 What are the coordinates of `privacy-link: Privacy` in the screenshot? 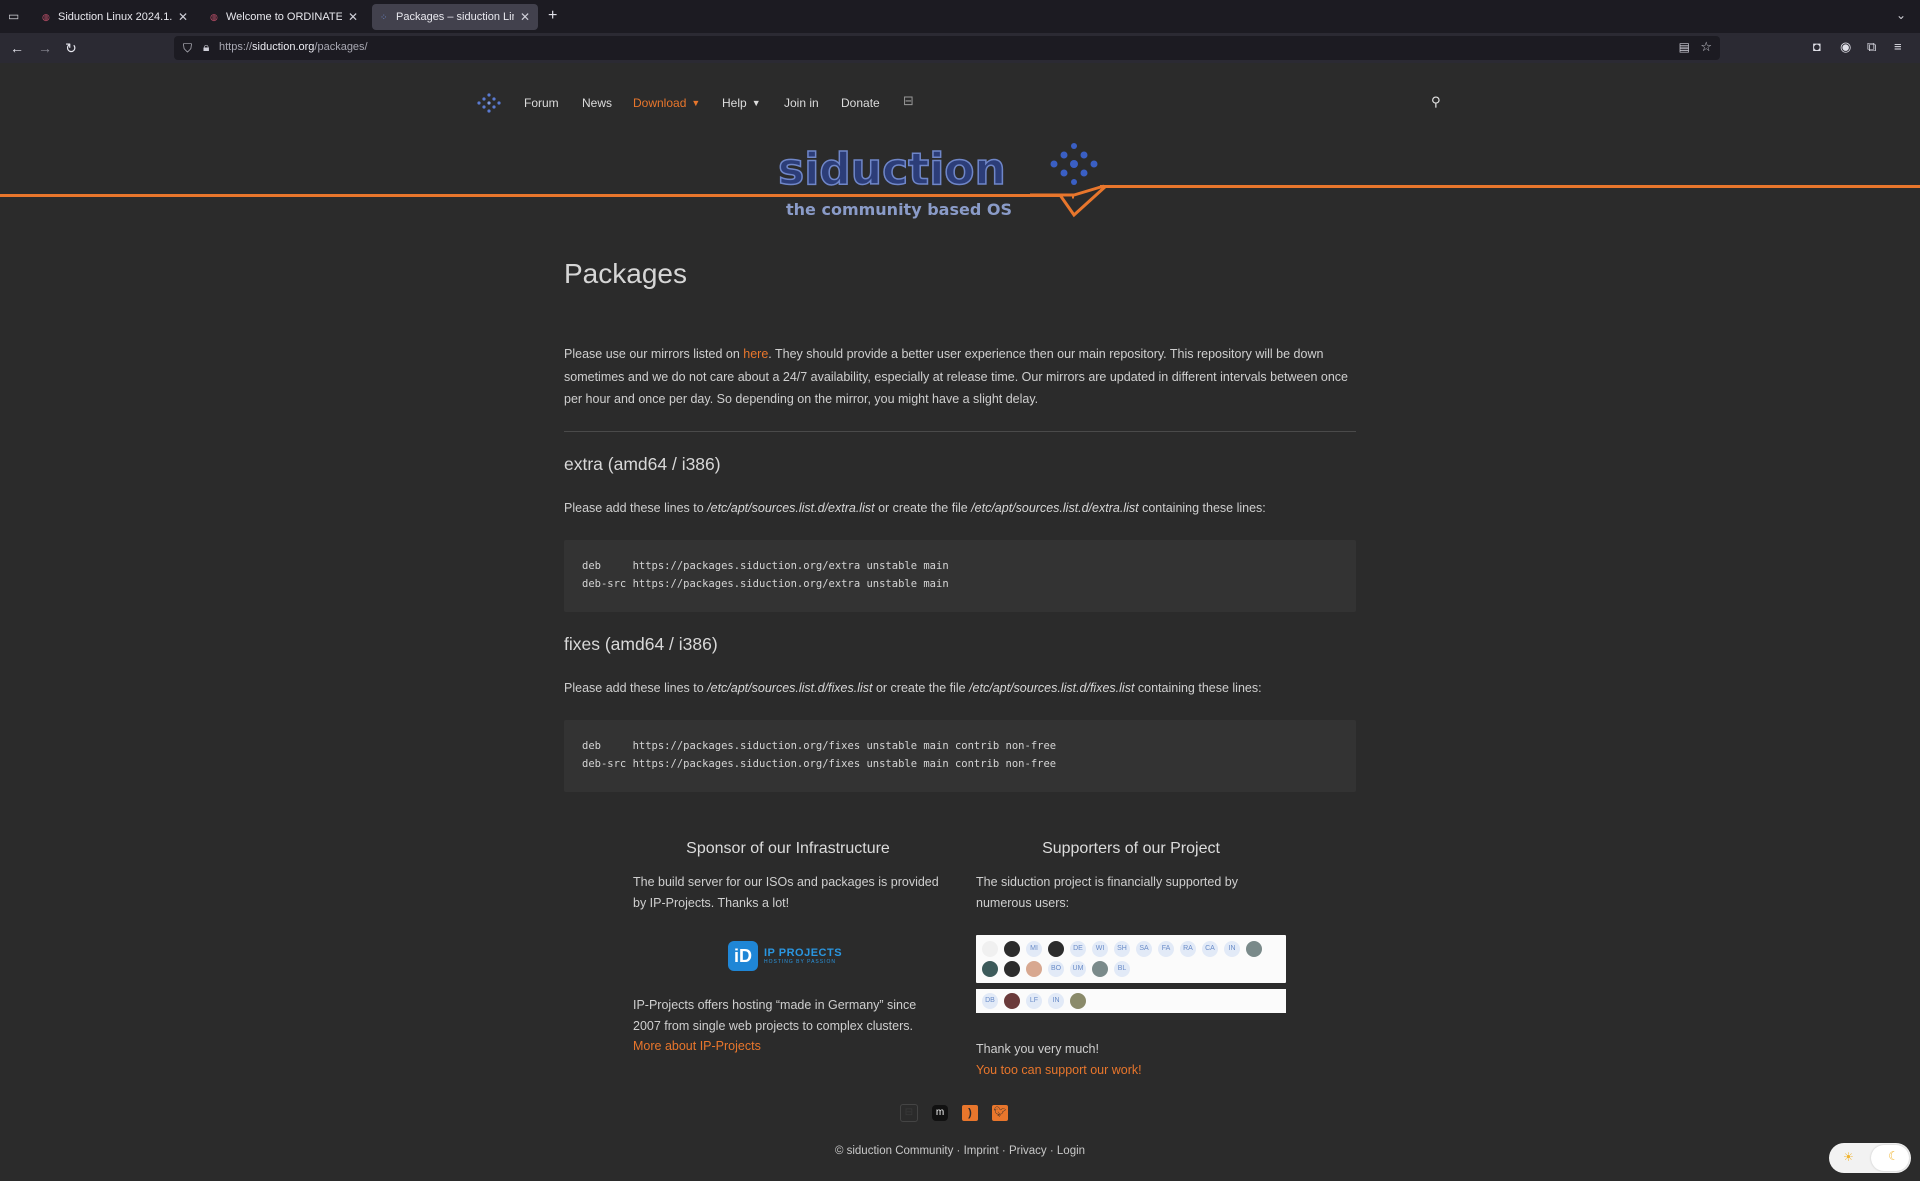 It's located at (1028, 1151).